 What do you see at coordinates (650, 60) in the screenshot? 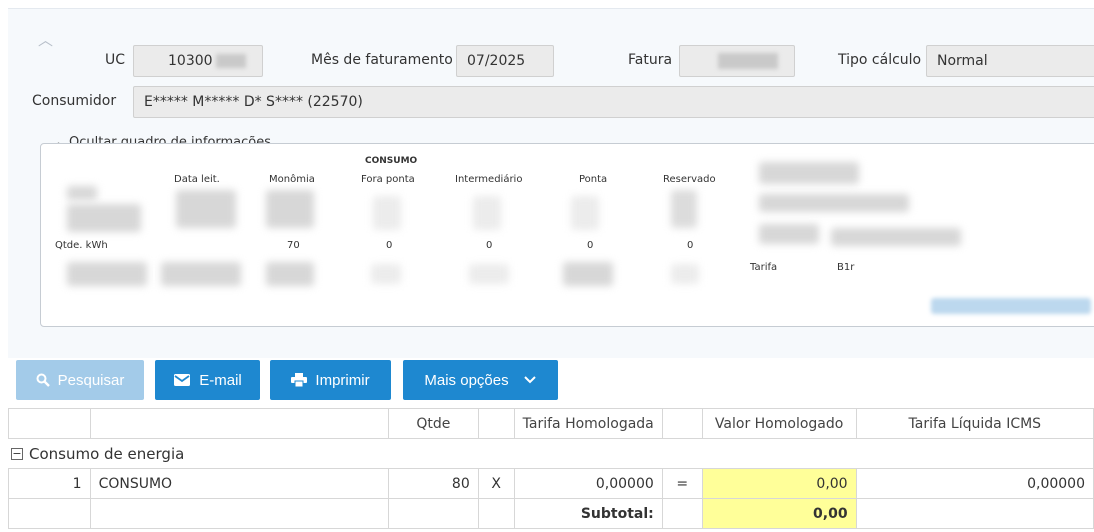
I see `fatura-label: Fatura` at bounding box center [650, 60].